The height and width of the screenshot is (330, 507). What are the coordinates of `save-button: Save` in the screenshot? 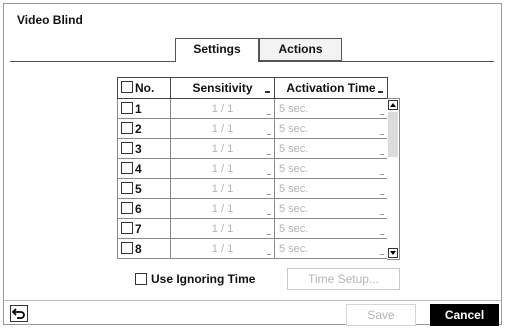 It's located at (381, 315).